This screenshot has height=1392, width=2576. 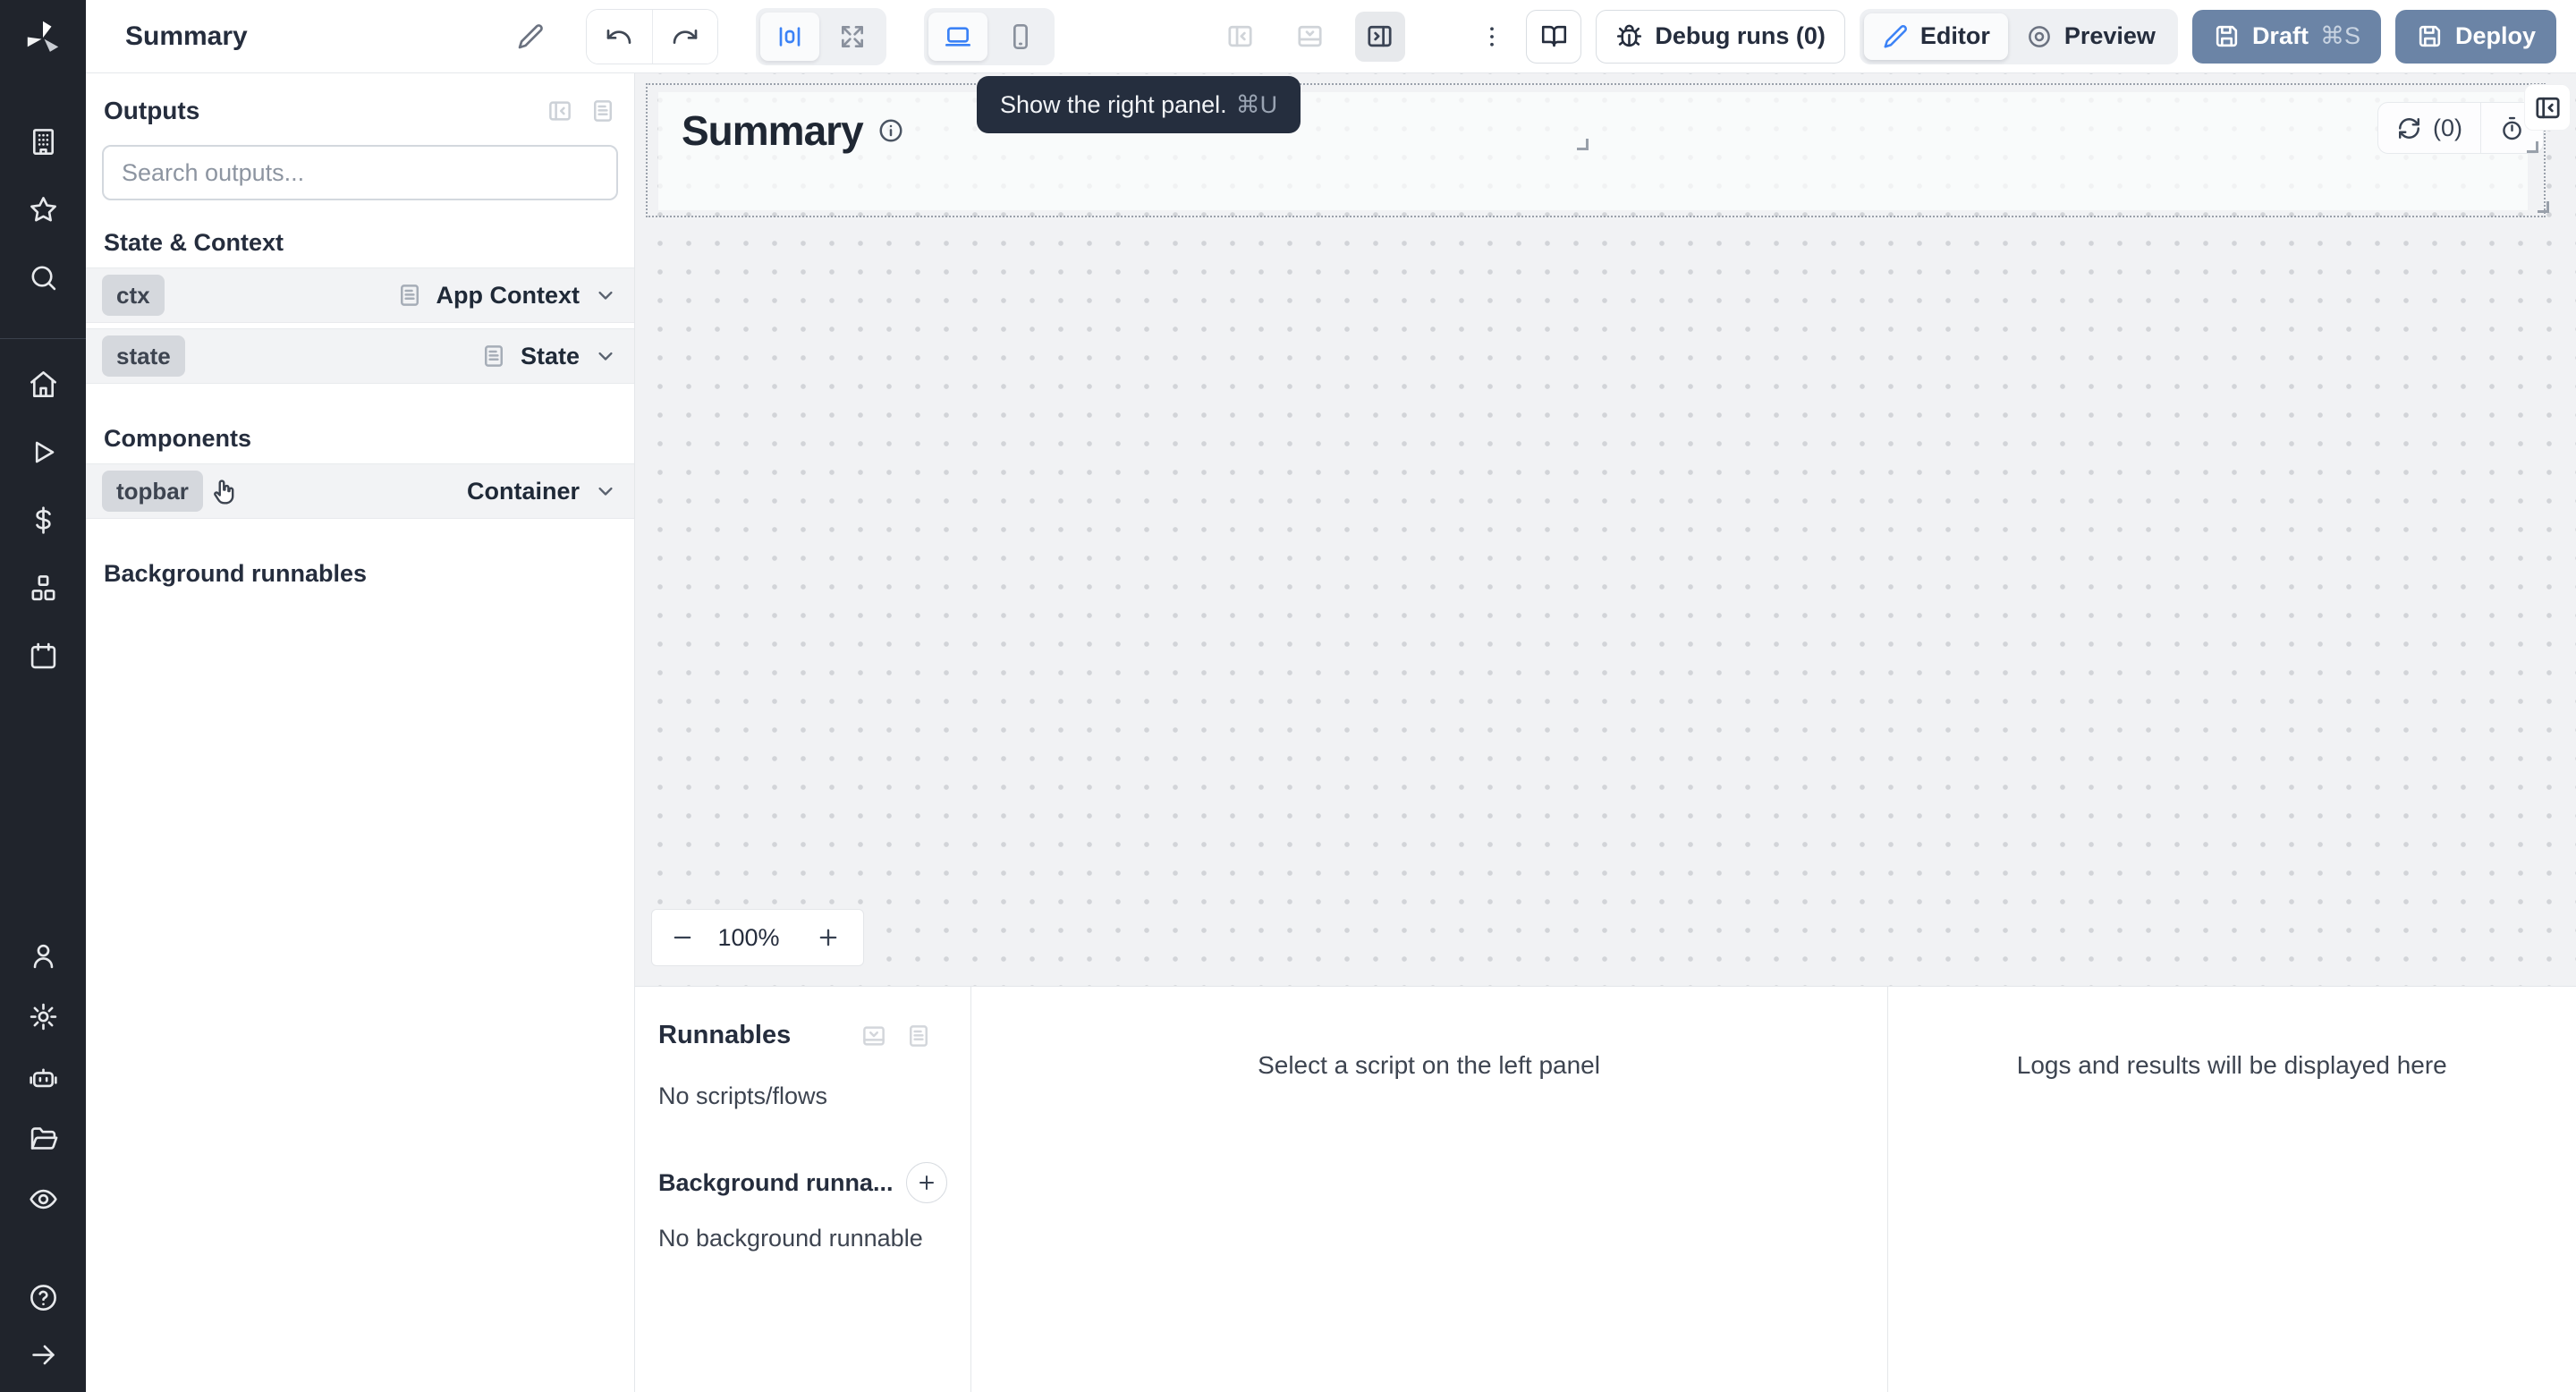 I want to click on panel-left-icon, so click(x=1240, y=36).